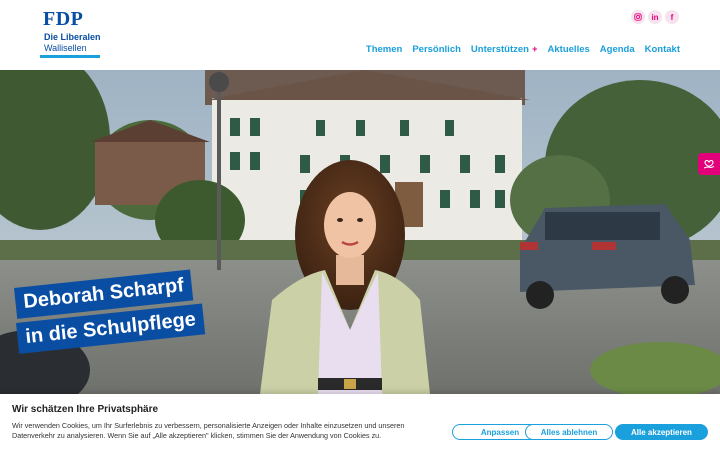 The image size is (720, 450). I want to click on logo-underline, so click(70, 56).